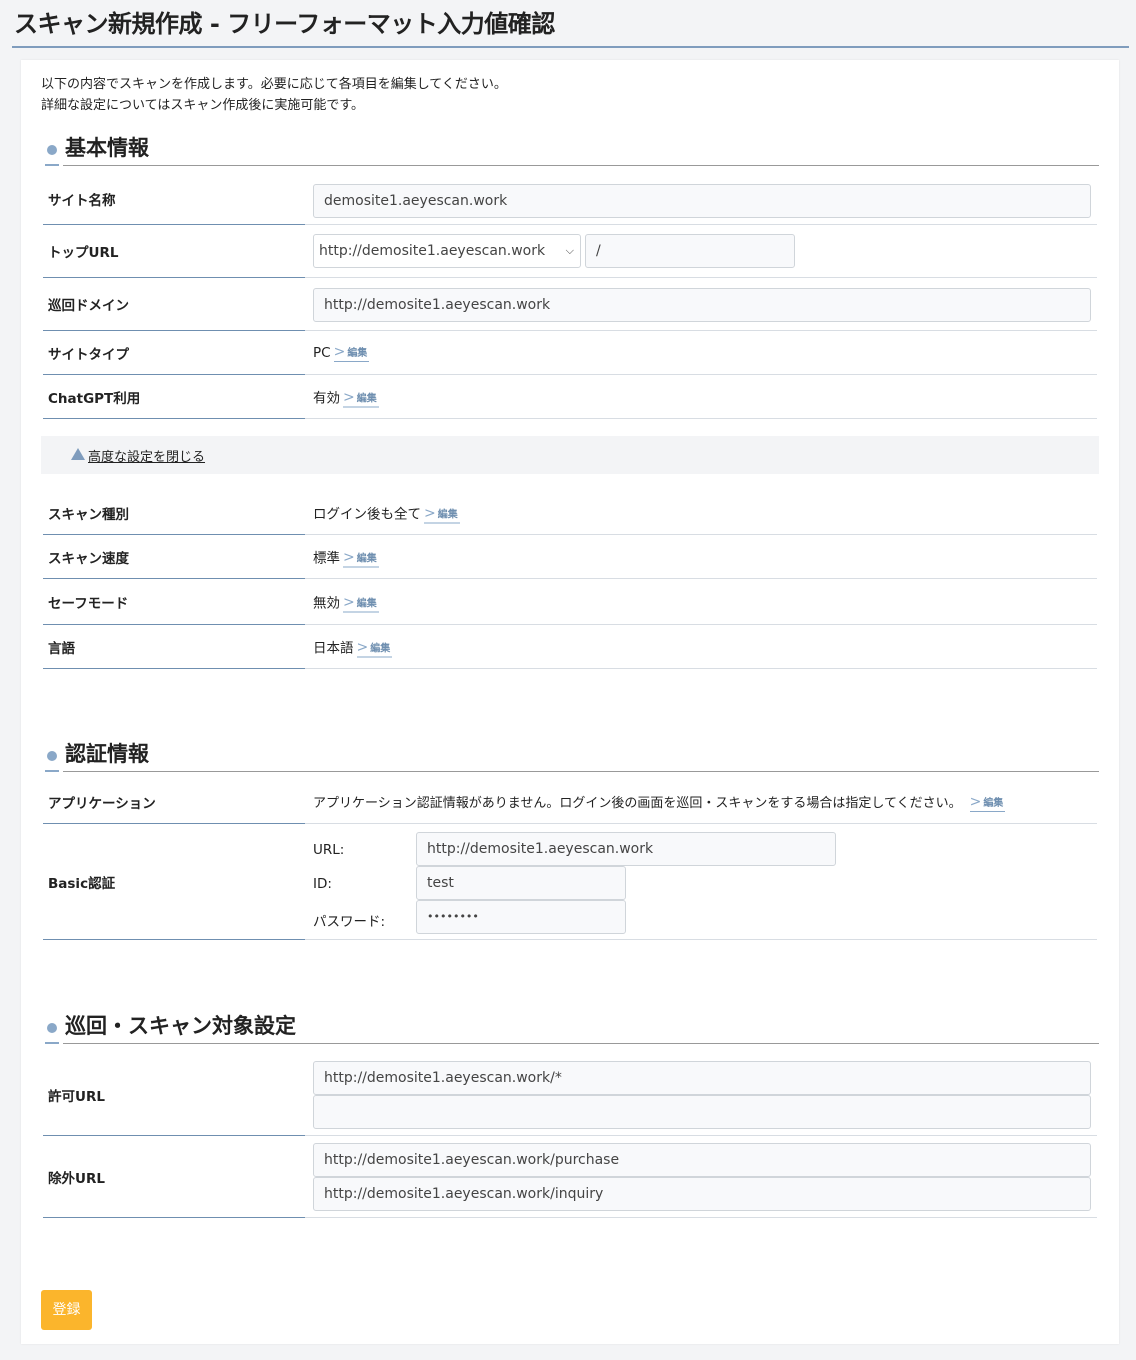 The height and width of the screenshot is (1360, 1136). I want to click on chatgpt-edit-link: > 編集, so click(361, 398).